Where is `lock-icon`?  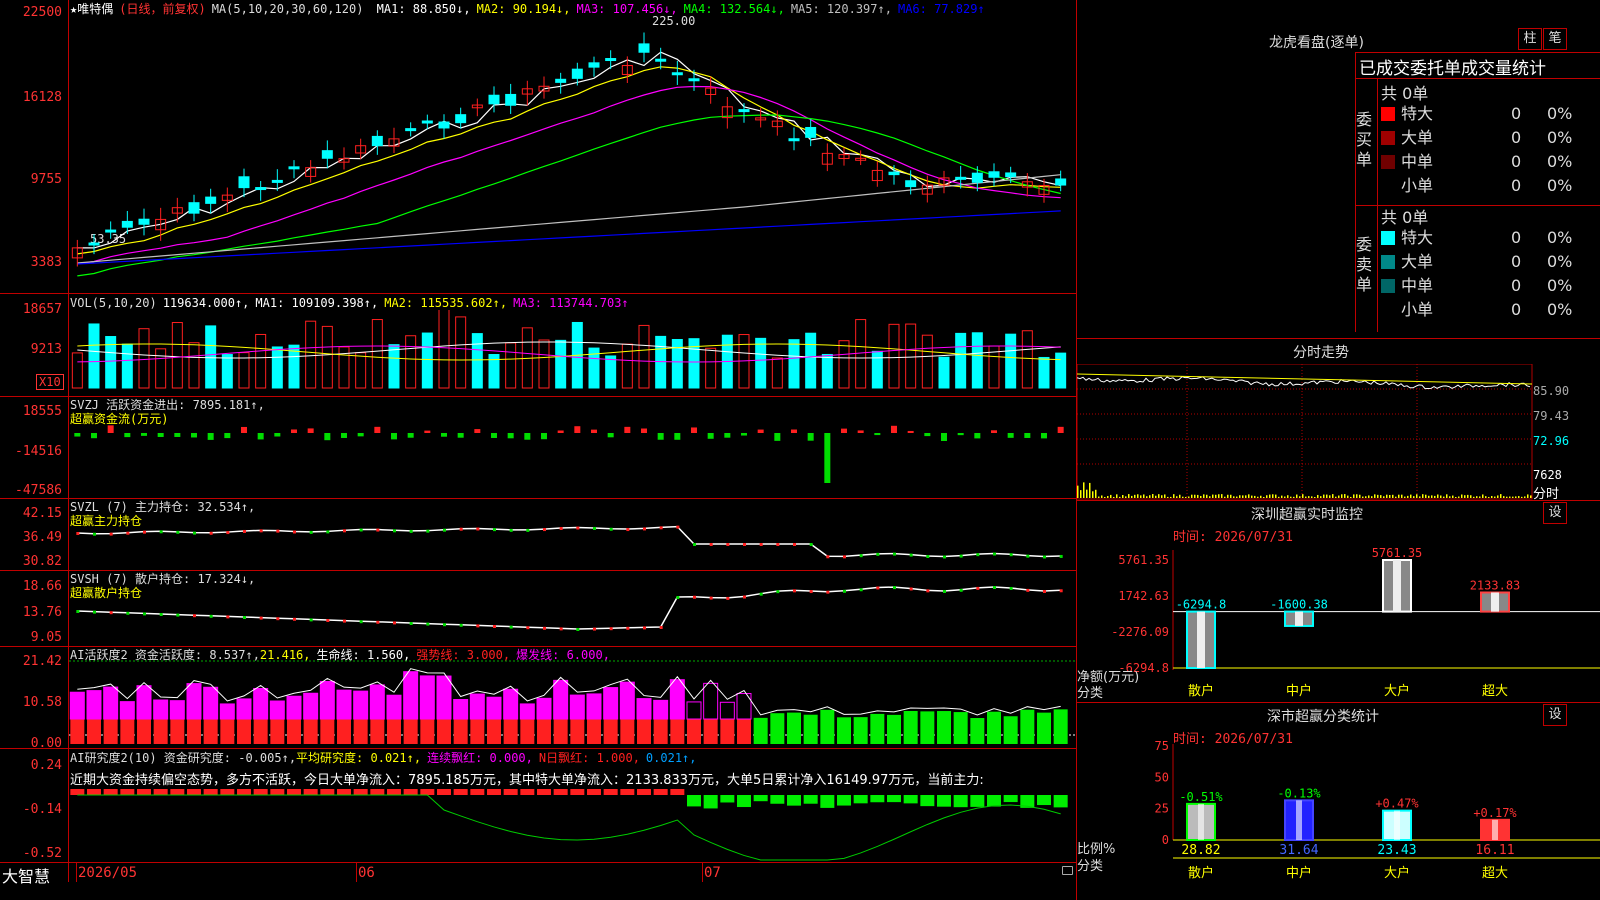 lock-icon is located at coordinates (1067, 870).